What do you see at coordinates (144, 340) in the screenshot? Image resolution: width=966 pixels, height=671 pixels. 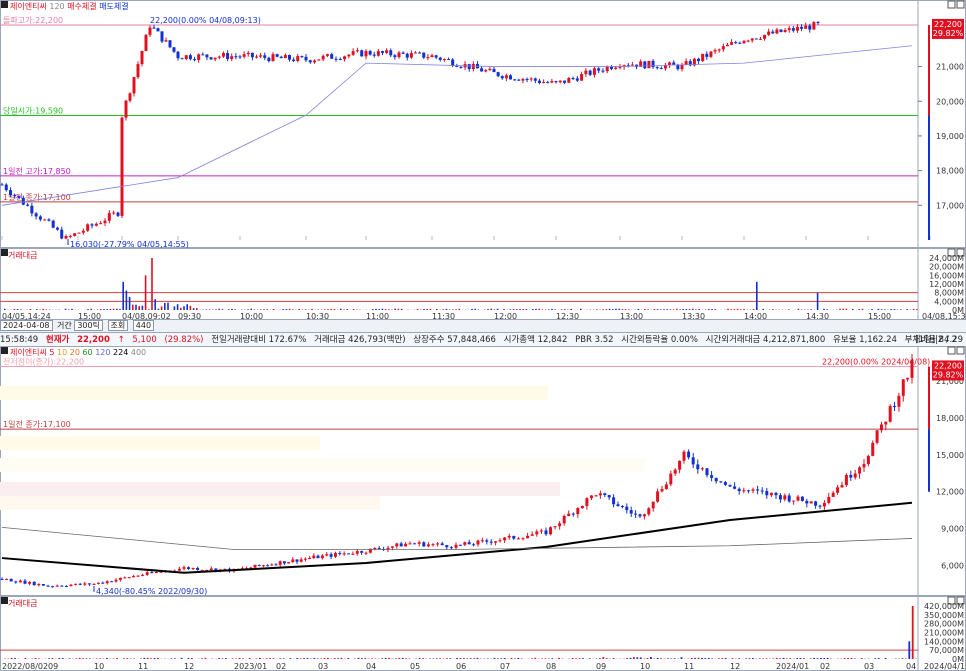 I see `info-change: 5,100` at bounding box center [144, 340].